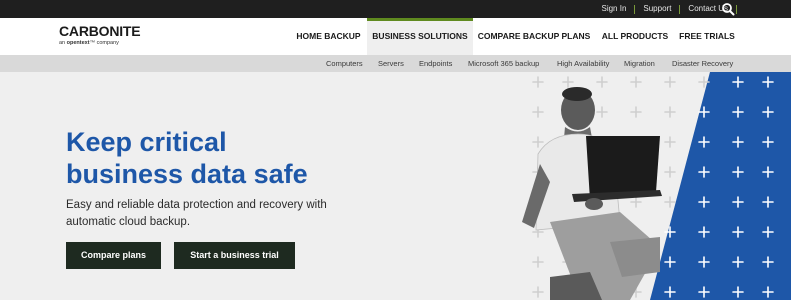  I want to click on subnav-high-availability: High Availability, so click(583, 63).